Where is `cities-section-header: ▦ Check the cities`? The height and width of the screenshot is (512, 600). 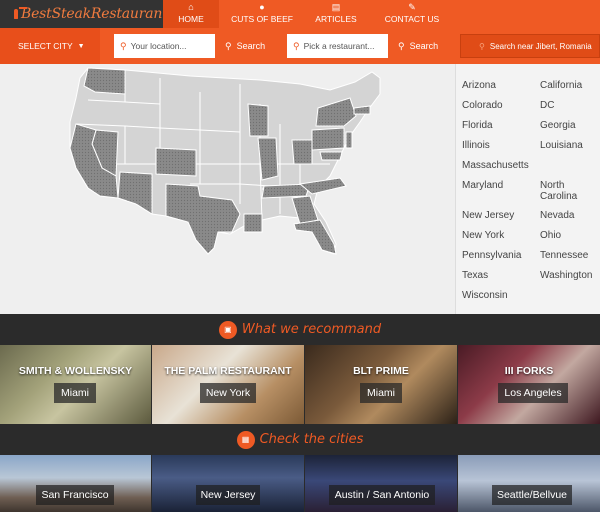
cities-section-header: ▦ Check the cities is located at coordinates (300, 439).